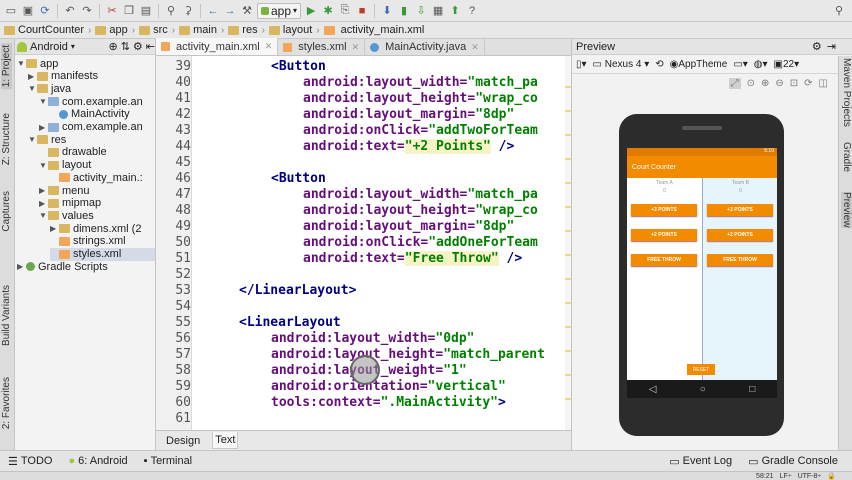  I want to click on tab-favorites: 2: Favorites, so click(6, 403).